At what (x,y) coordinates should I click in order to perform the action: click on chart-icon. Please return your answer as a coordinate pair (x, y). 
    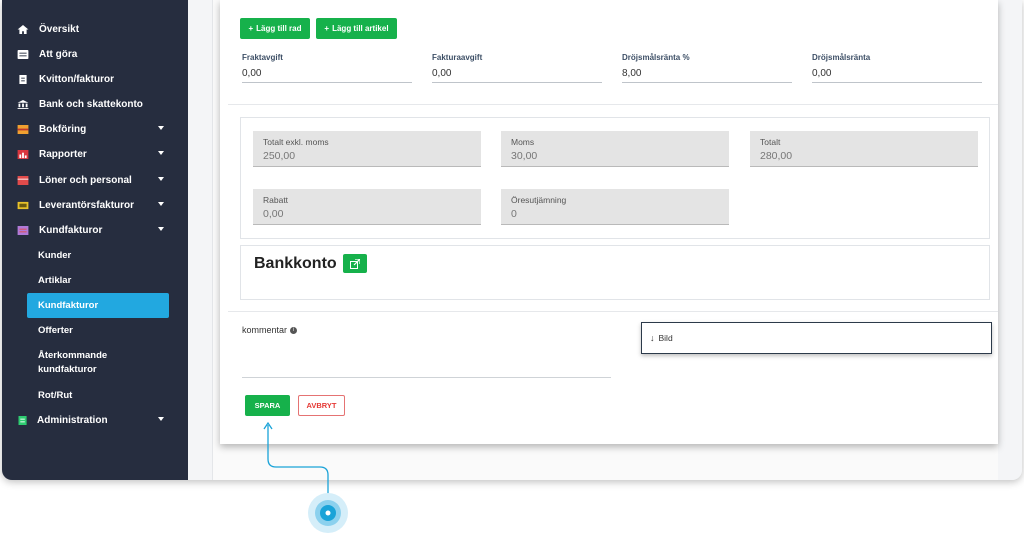
    Looking at the image, I should click on (23, 154).